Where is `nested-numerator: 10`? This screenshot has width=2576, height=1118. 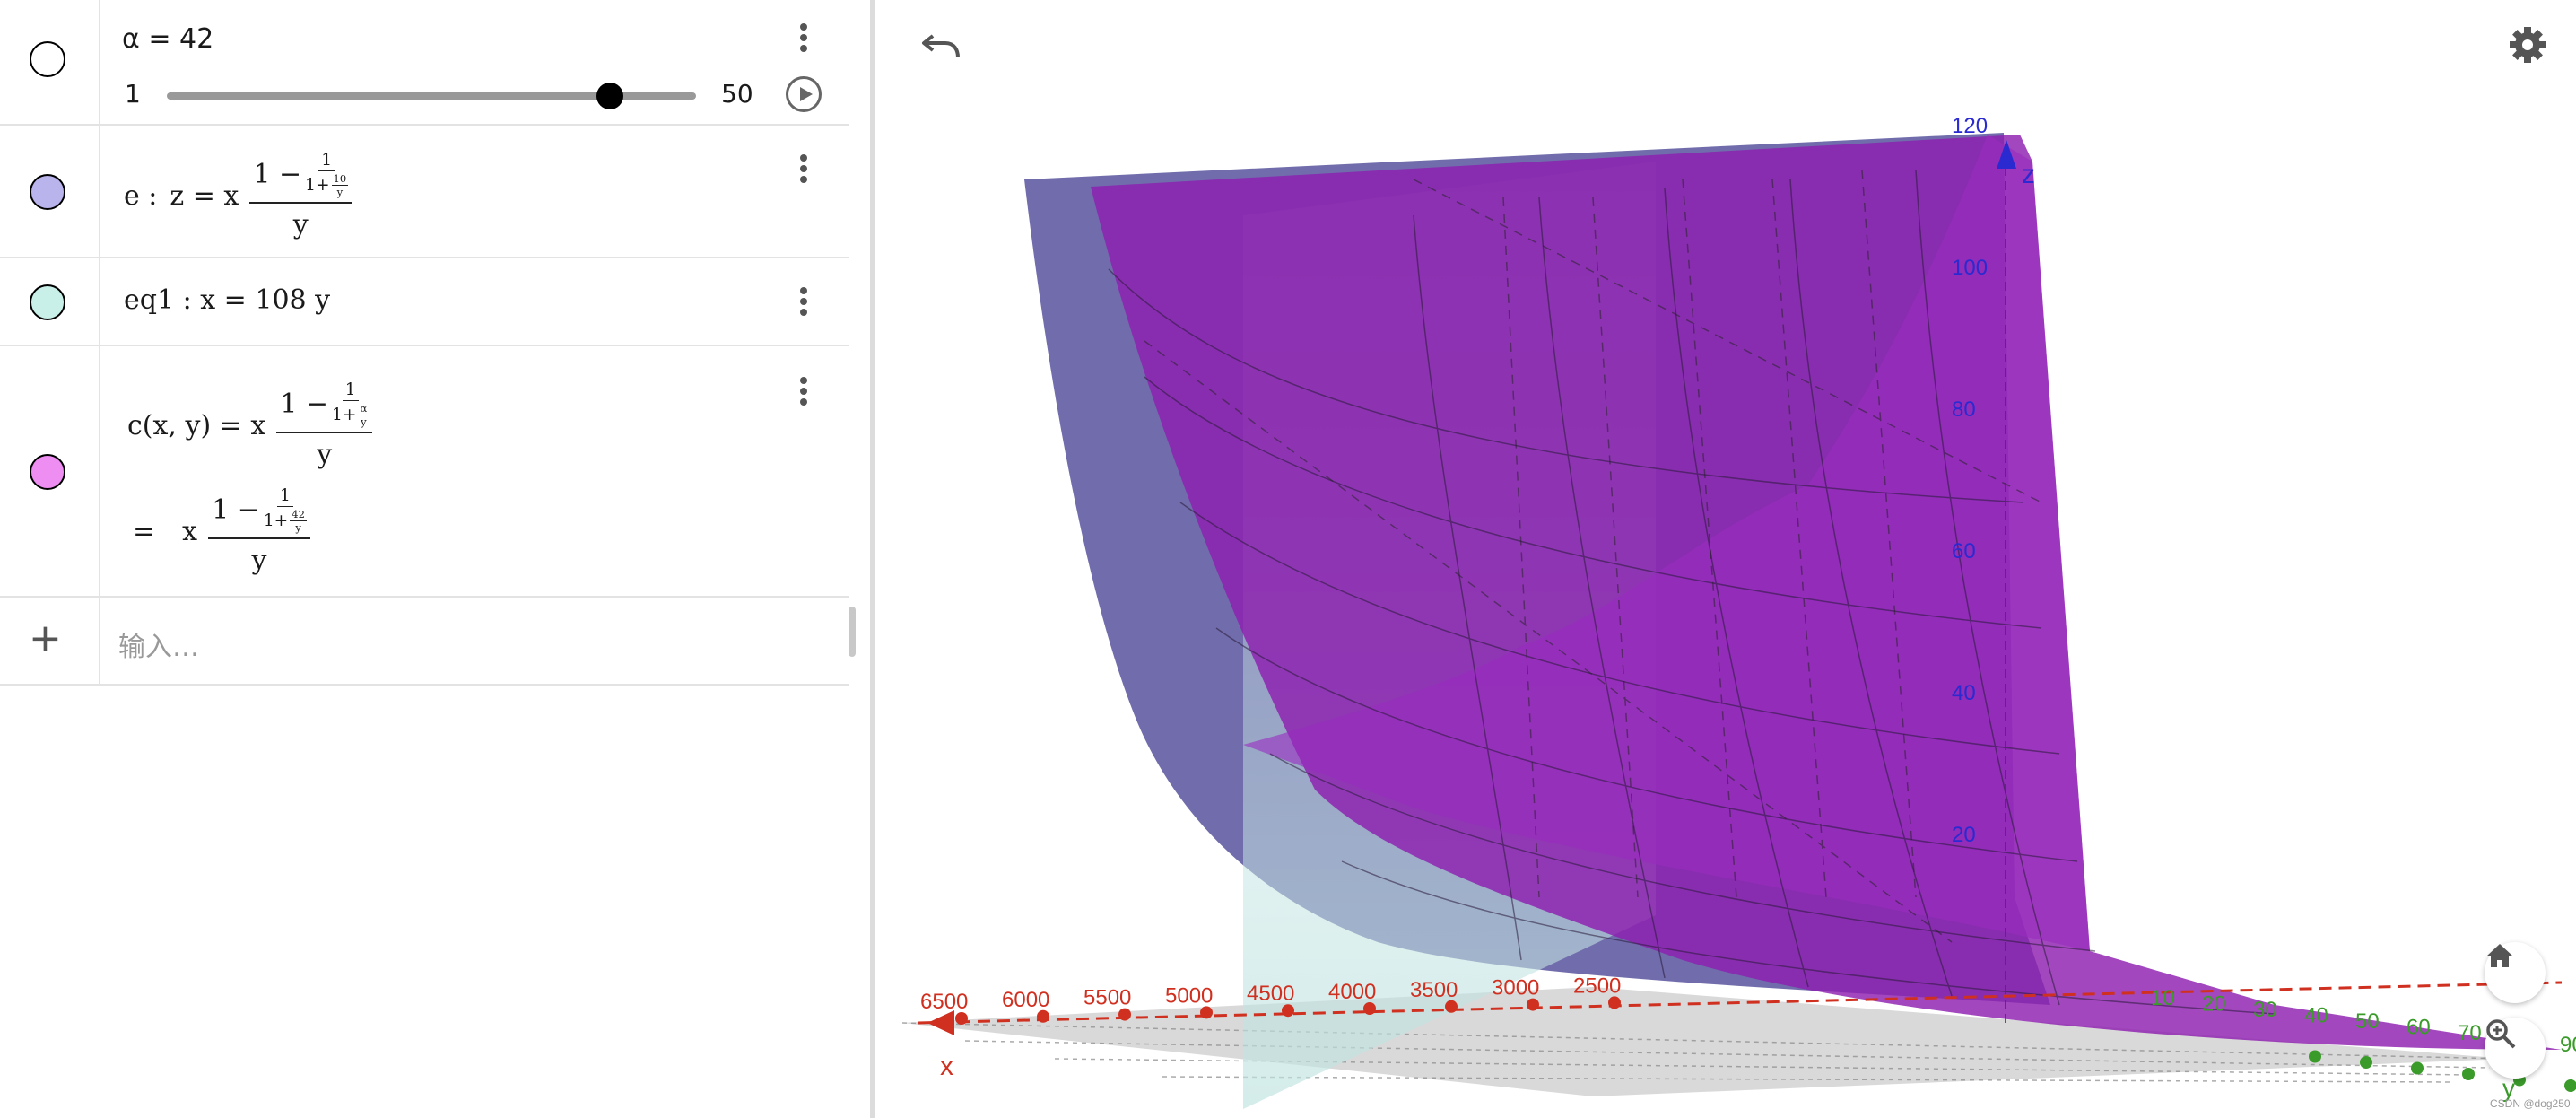 nested-numerator: 10 is located at coordinates (340, 179).